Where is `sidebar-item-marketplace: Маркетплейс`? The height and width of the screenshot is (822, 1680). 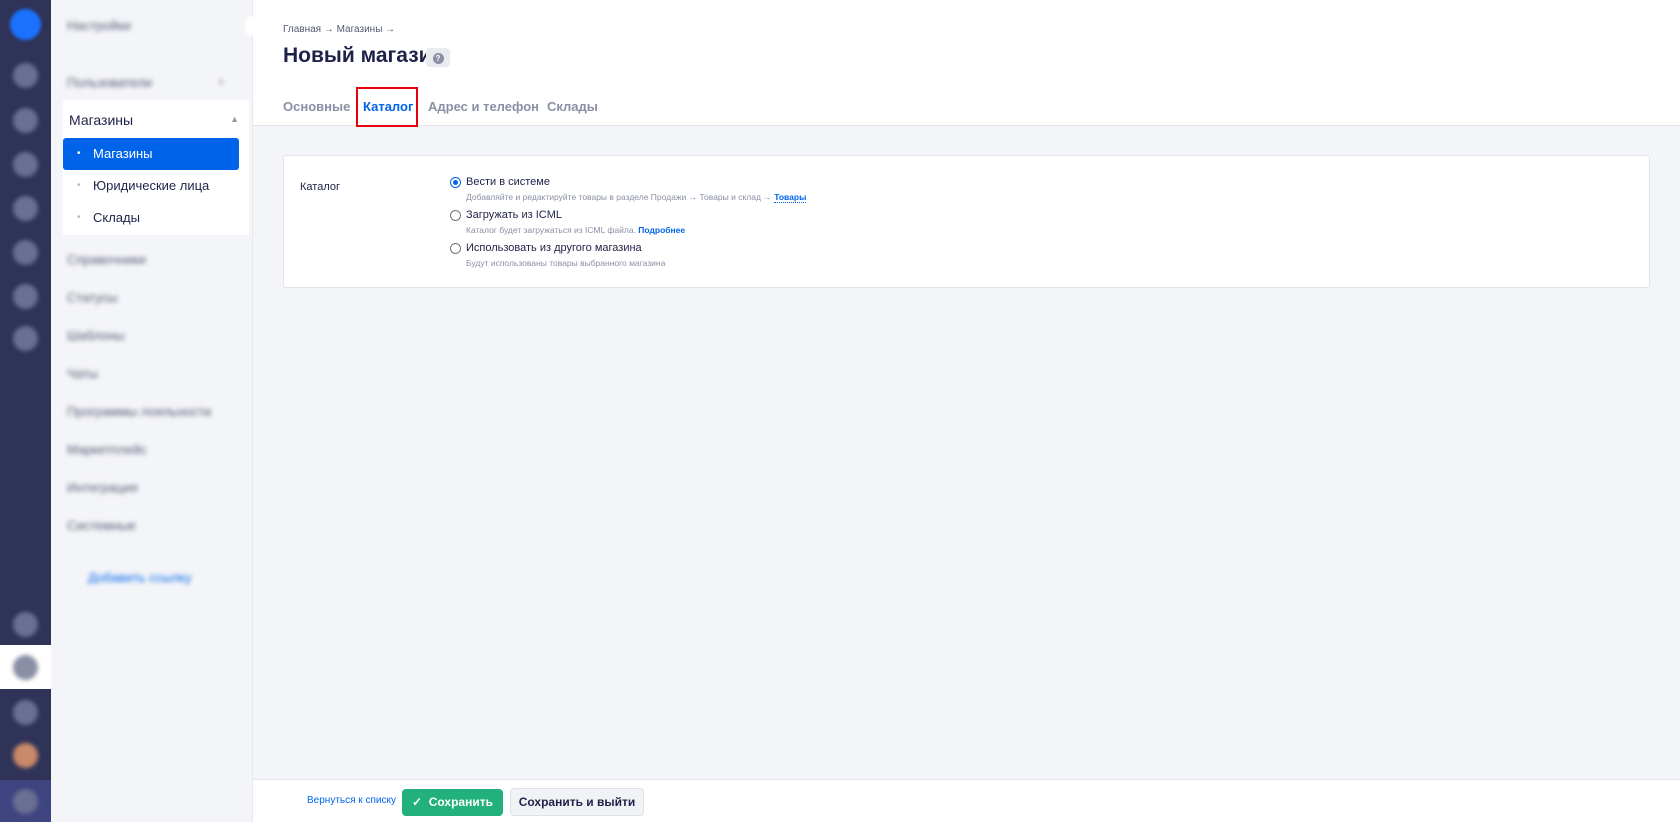 sidebar-item-marketplace: Маркетплейс is located at coordinates (107, 449).